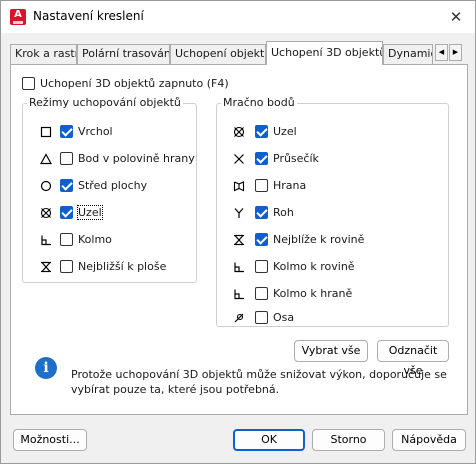 The image size is (476, 464). What do you see at coordinates (175, 389) in the screenshot?
I see `info-text-line: vybírat pouze ta, které jsou potřebná.` at bounding box center [175, 389].